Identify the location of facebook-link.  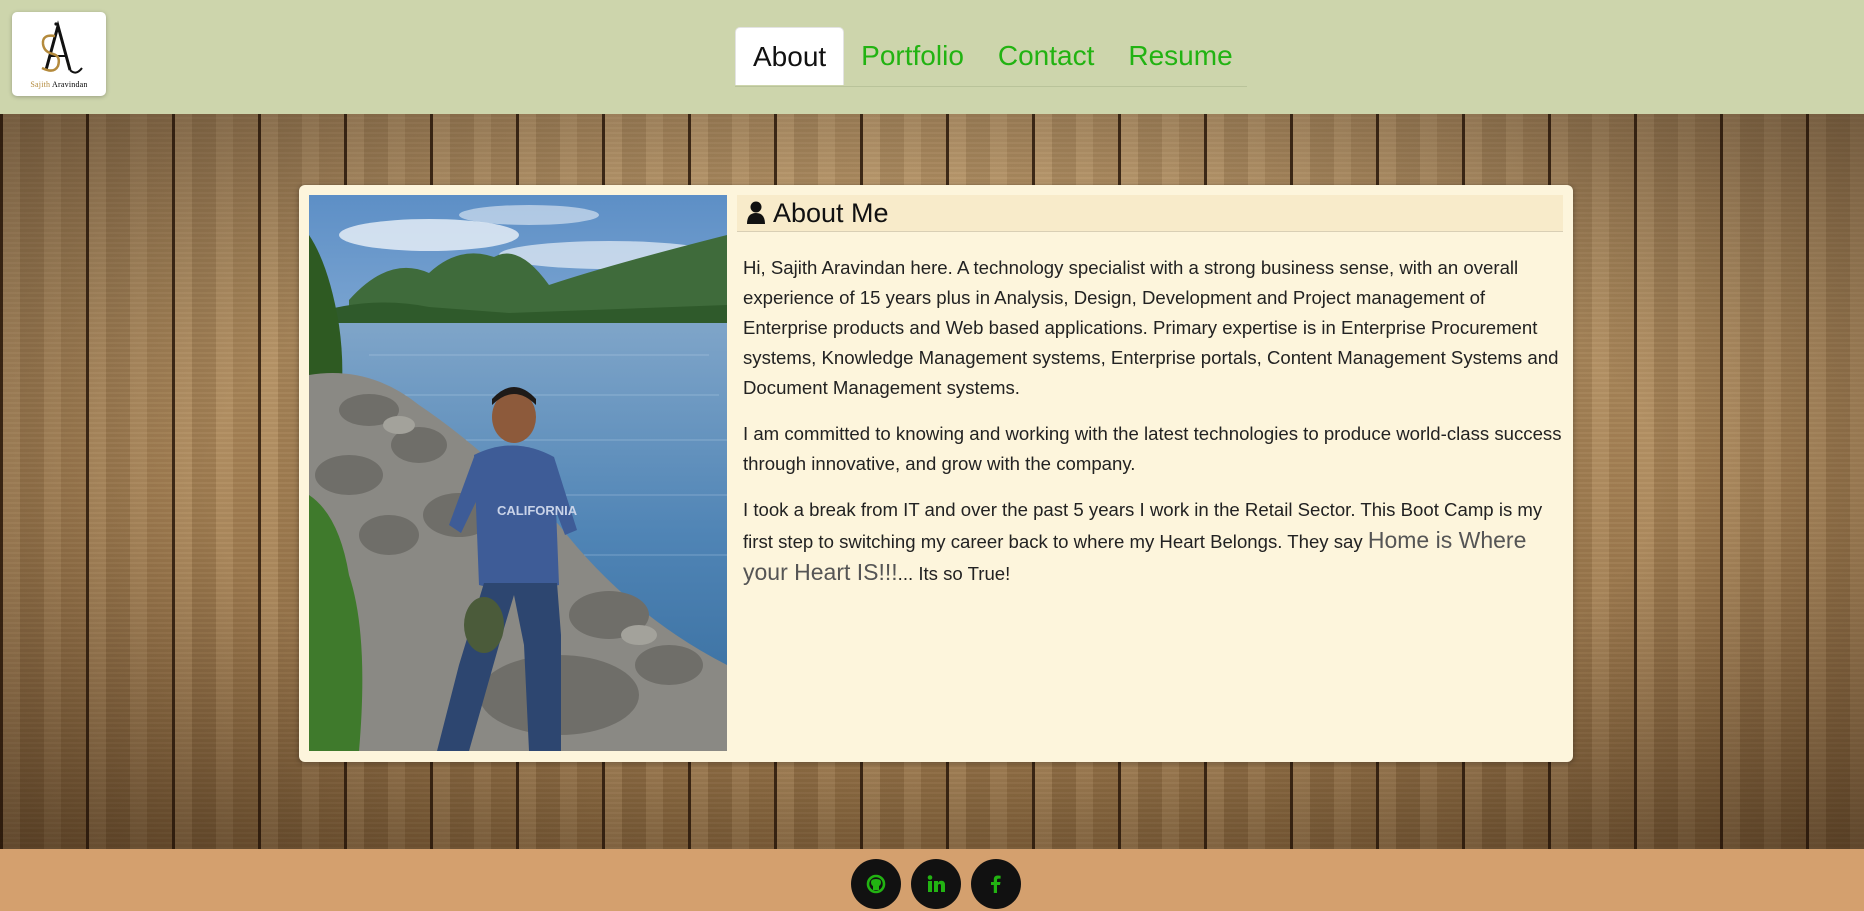
(996, 884).